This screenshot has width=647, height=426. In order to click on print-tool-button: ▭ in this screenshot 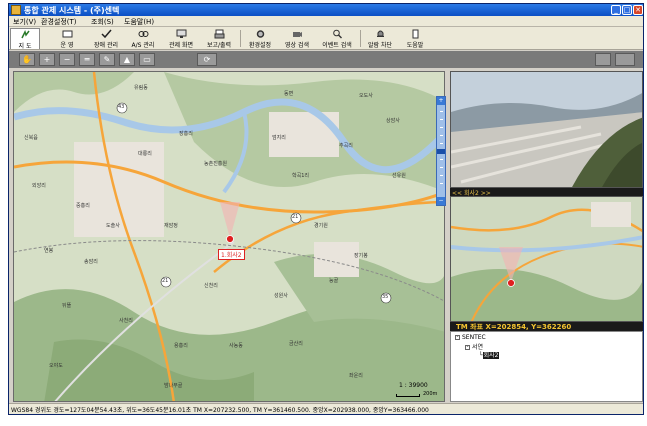, I will do `click(147, 59)`.